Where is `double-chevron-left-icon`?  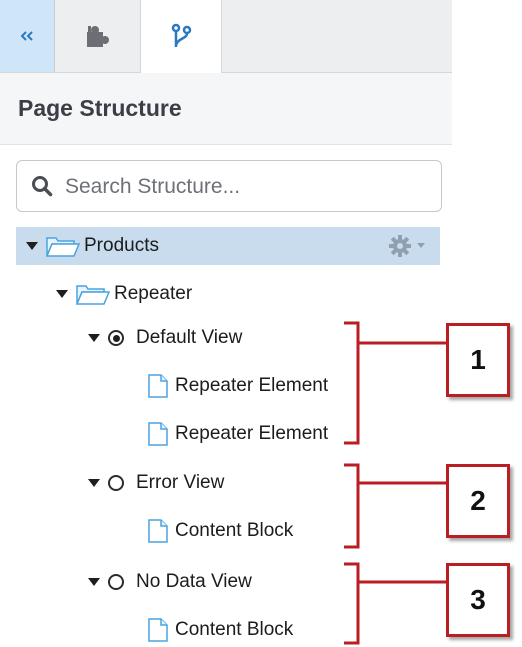
double-chevron-left-icon is located at coordinates (26, 36).